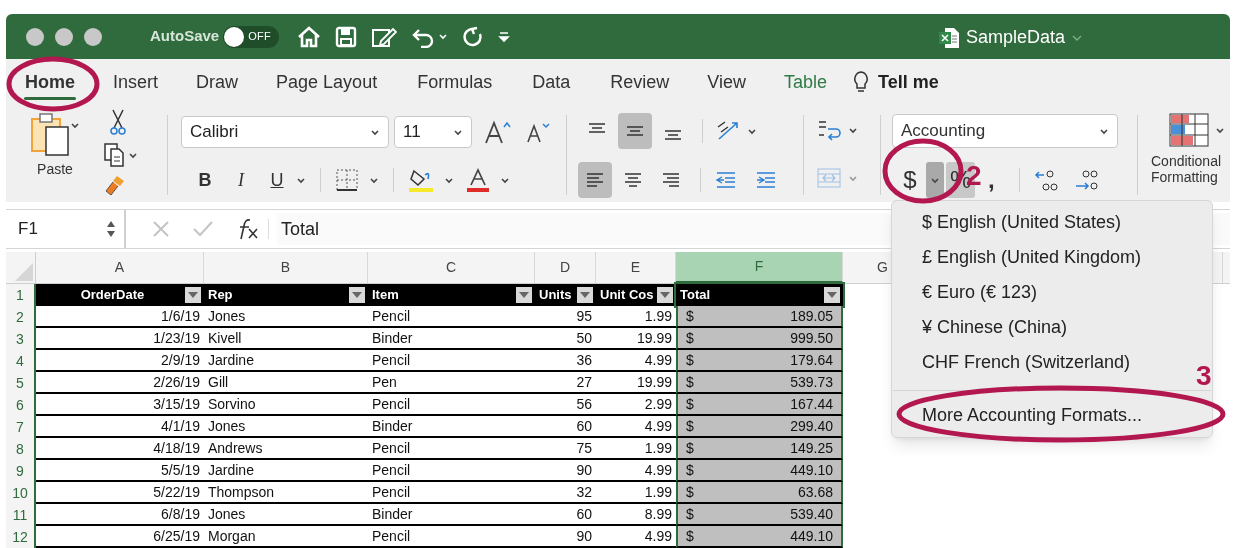 The image size is (1236, 548). Describe the element at coordinates (21, 339) in the screenshot. I see `row-header: 3` at that location.